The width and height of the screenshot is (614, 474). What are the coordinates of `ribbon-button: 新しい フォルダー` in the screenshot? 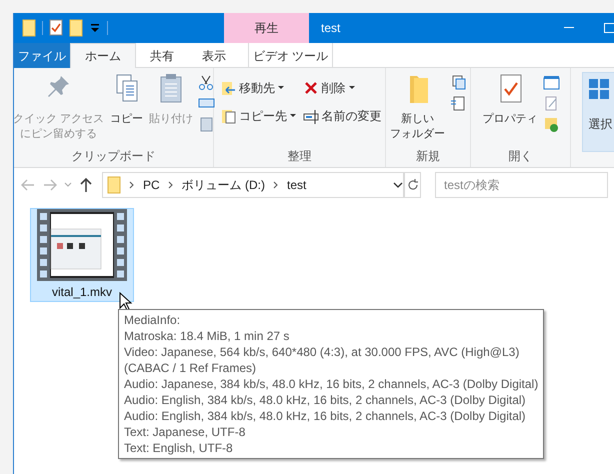 It's located at (417, 107).